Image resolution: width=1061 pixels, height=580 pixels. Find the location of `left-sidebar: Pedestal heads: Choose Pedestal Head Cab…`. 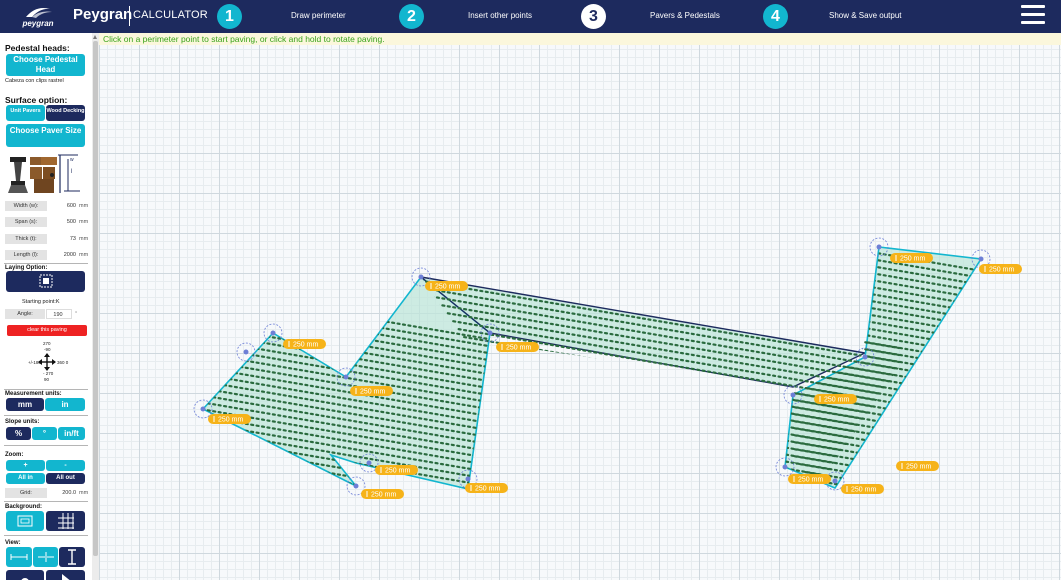

left-sidebar: Pedestal heads: Choose Pedestal Head Cab… is located at coordinates (46, 306).